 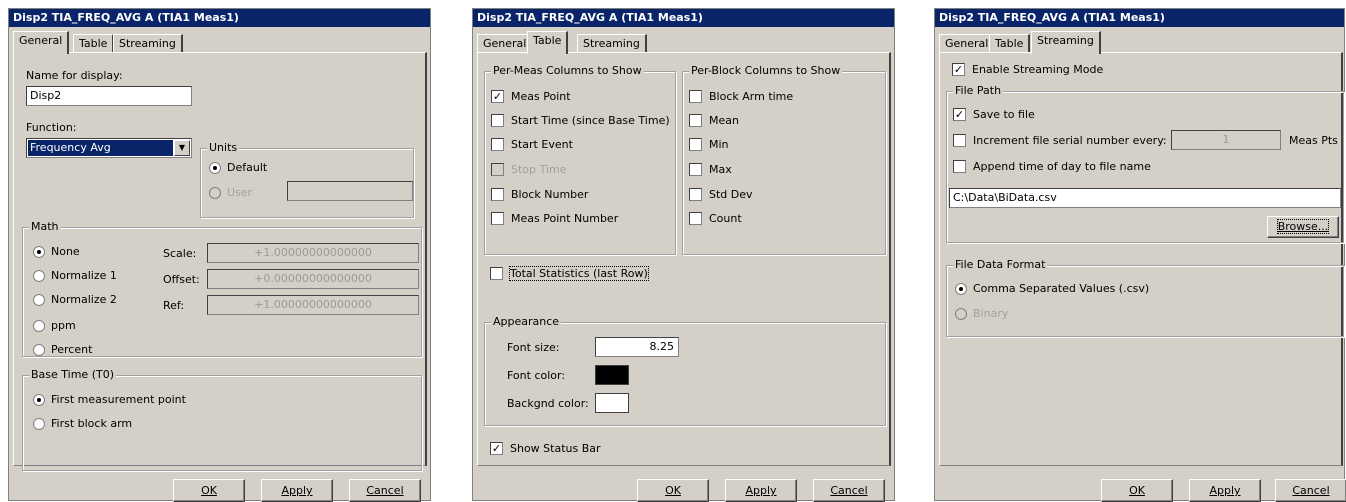 I want to click on math-normalize1-label: Normalize 1, so click(x=84, y=275).